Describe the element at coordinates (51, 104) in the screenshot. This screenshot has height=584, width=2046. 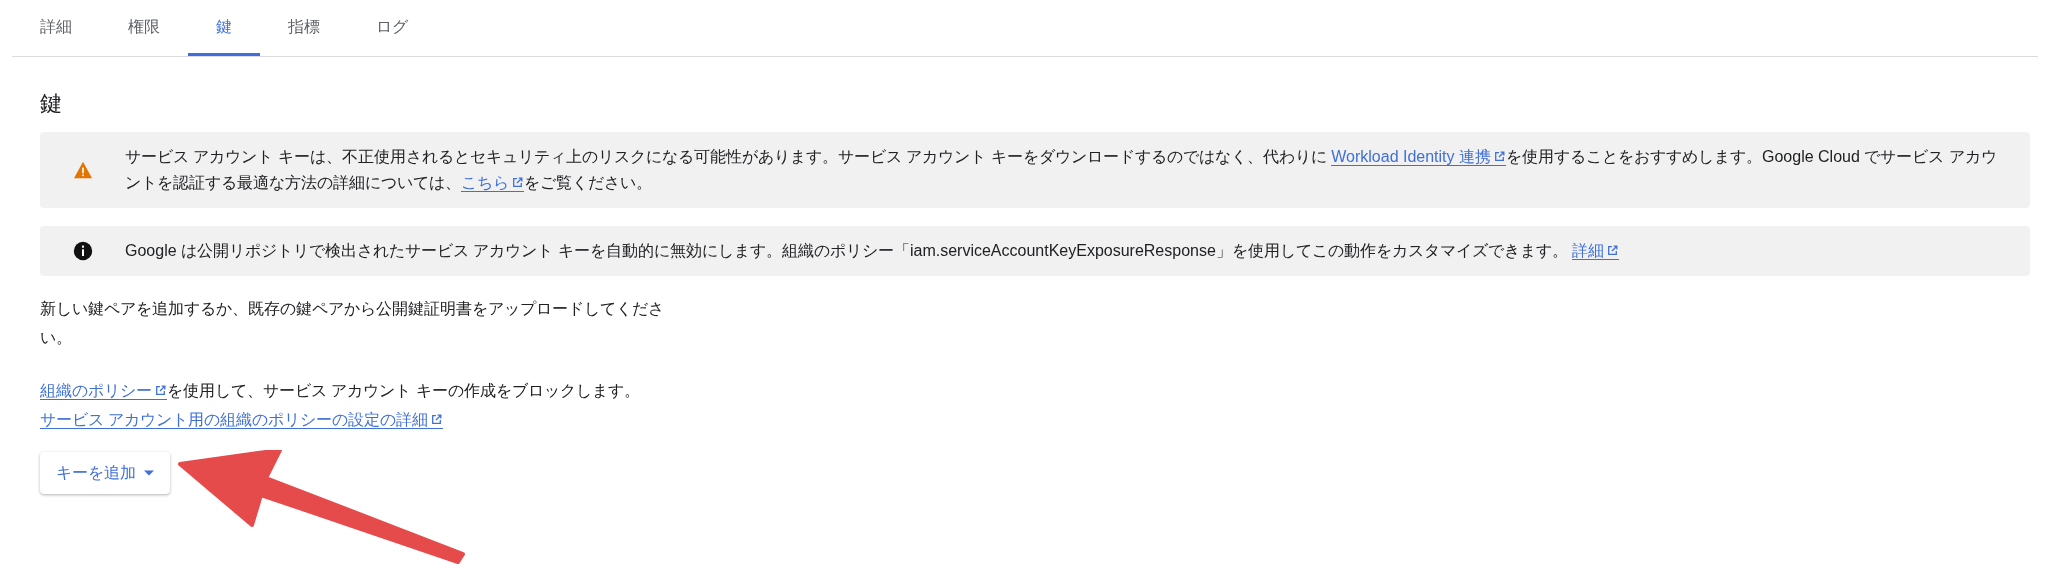
I see `section-heading: 鍵` at that location.